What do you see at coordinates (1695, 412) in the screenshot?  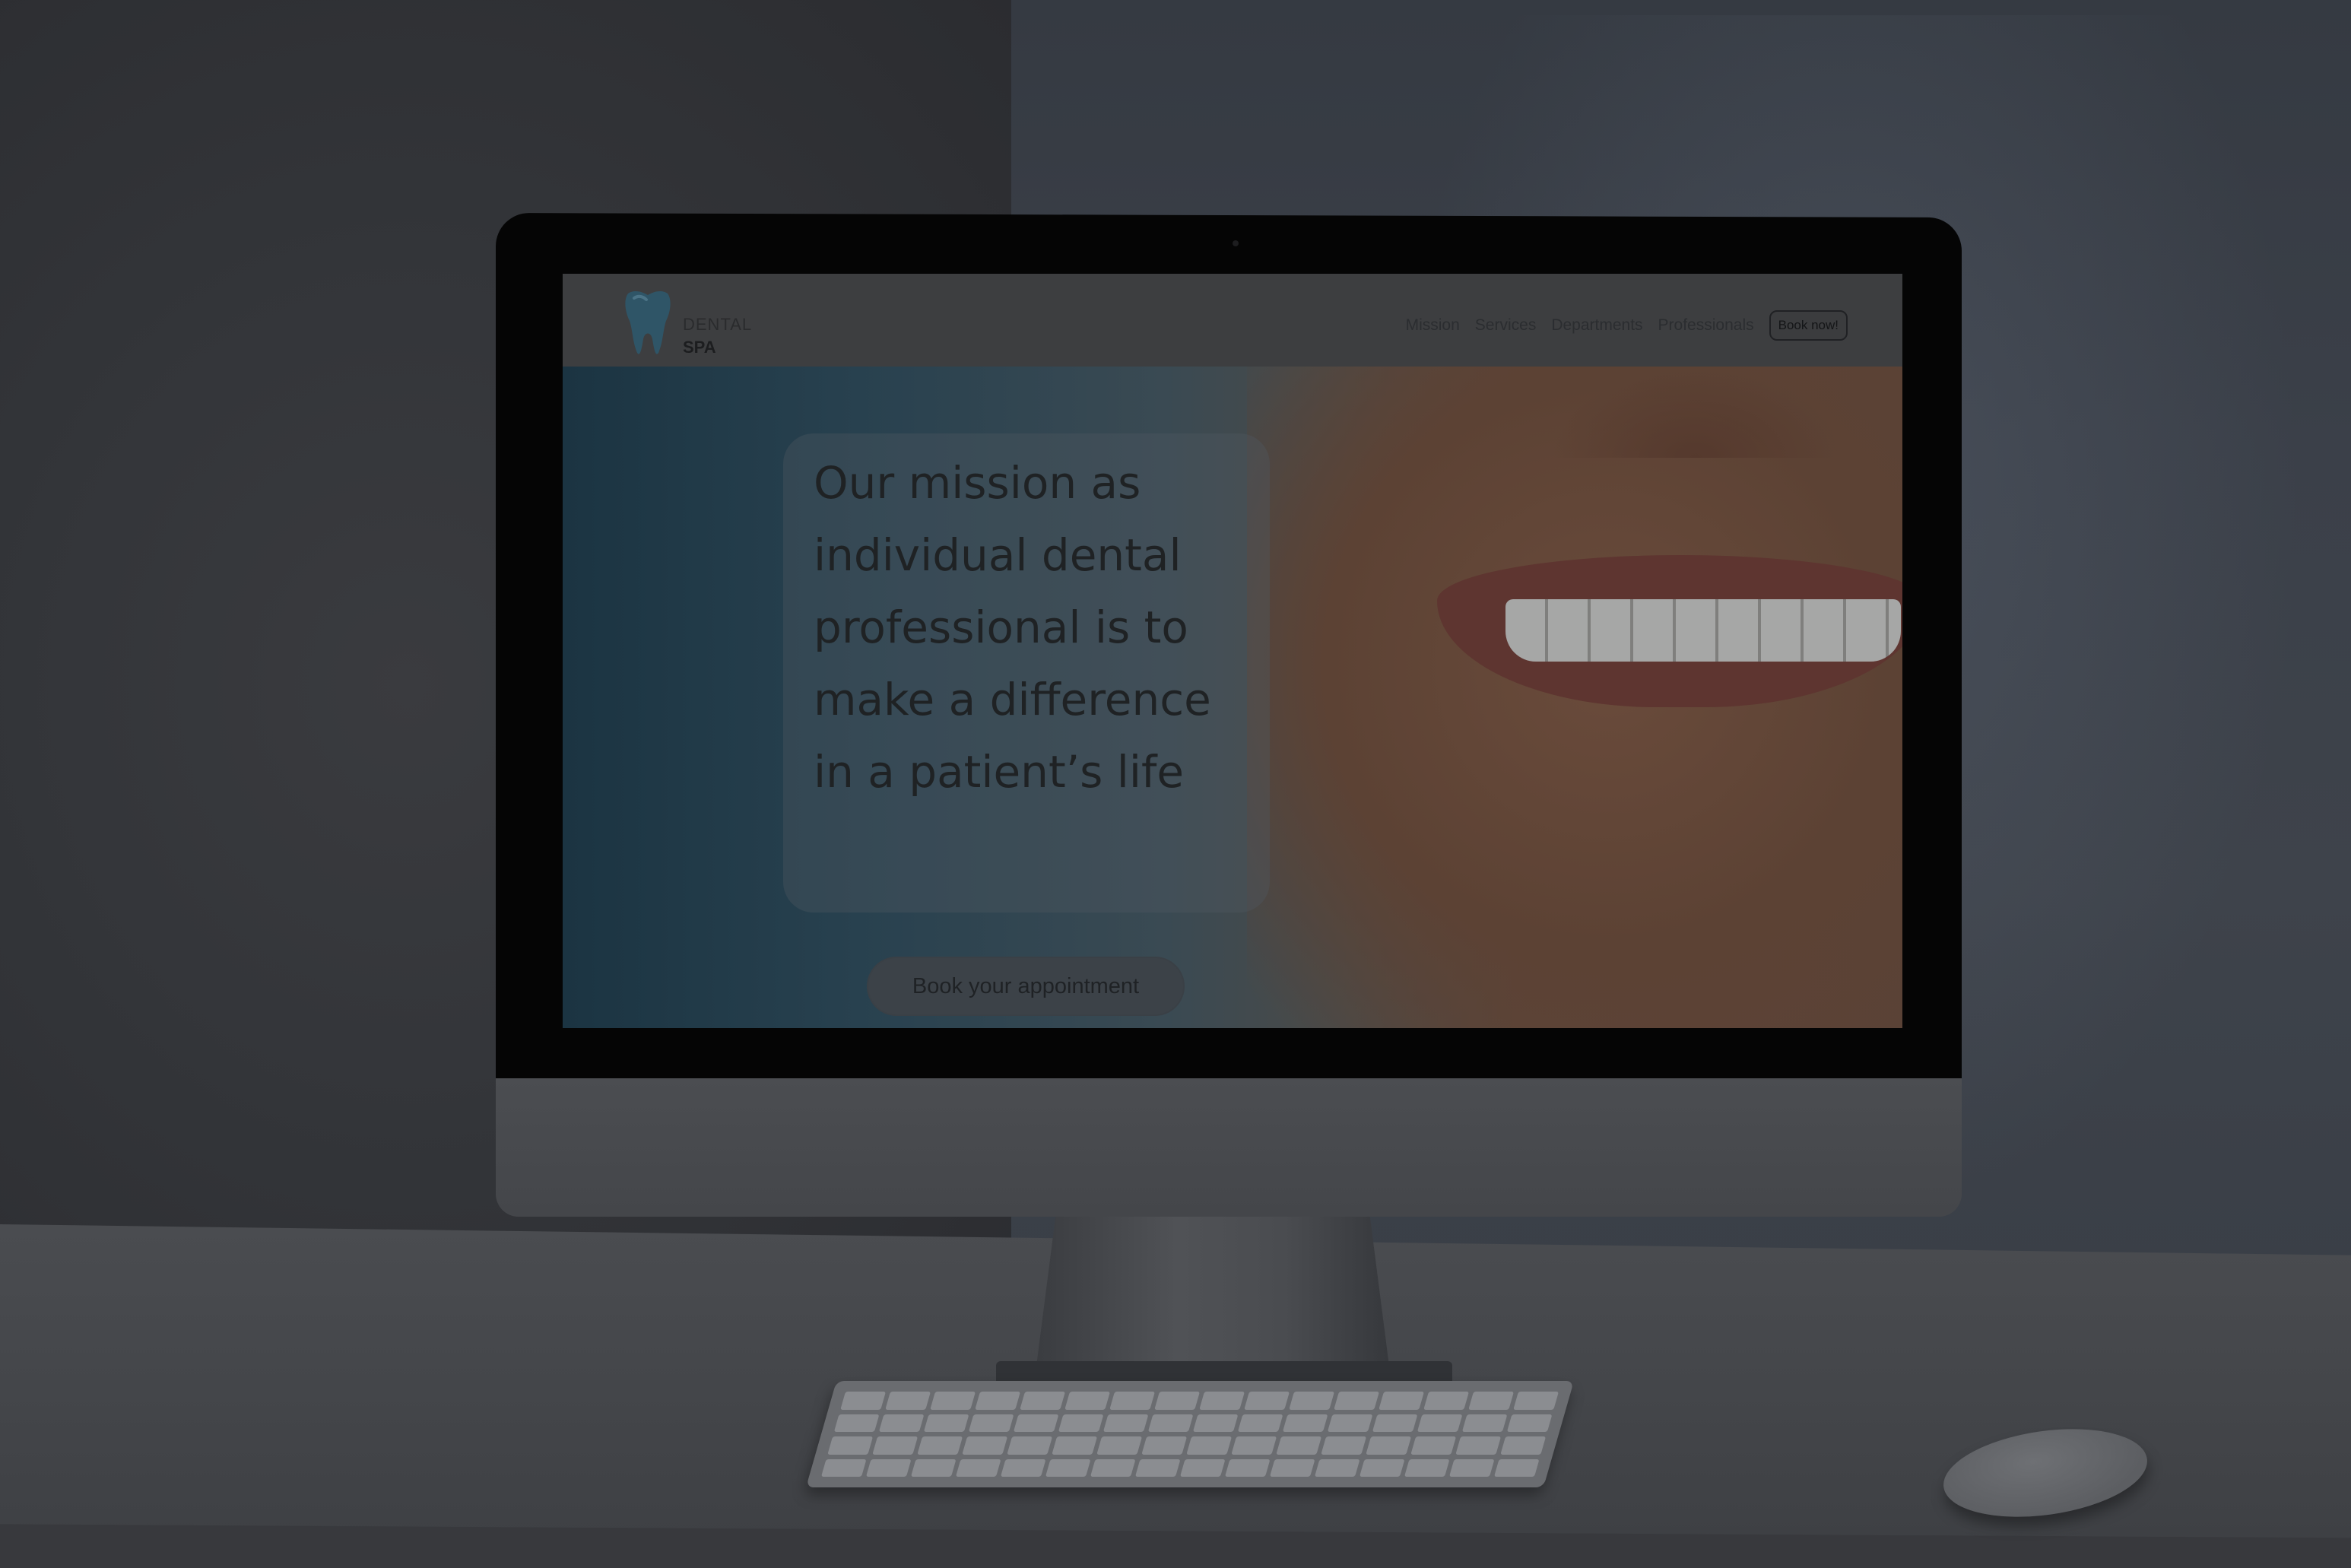 I see `hero-image-nose` at bounding box center [1695, 412].